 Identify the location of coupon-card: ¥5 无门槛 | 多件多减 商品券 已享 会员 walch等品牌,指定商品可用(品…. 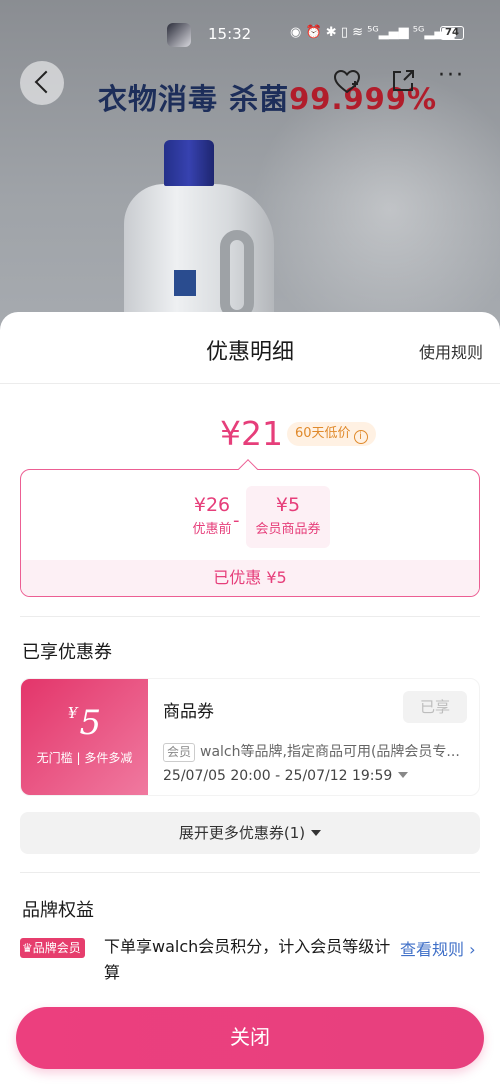
(250, 737).